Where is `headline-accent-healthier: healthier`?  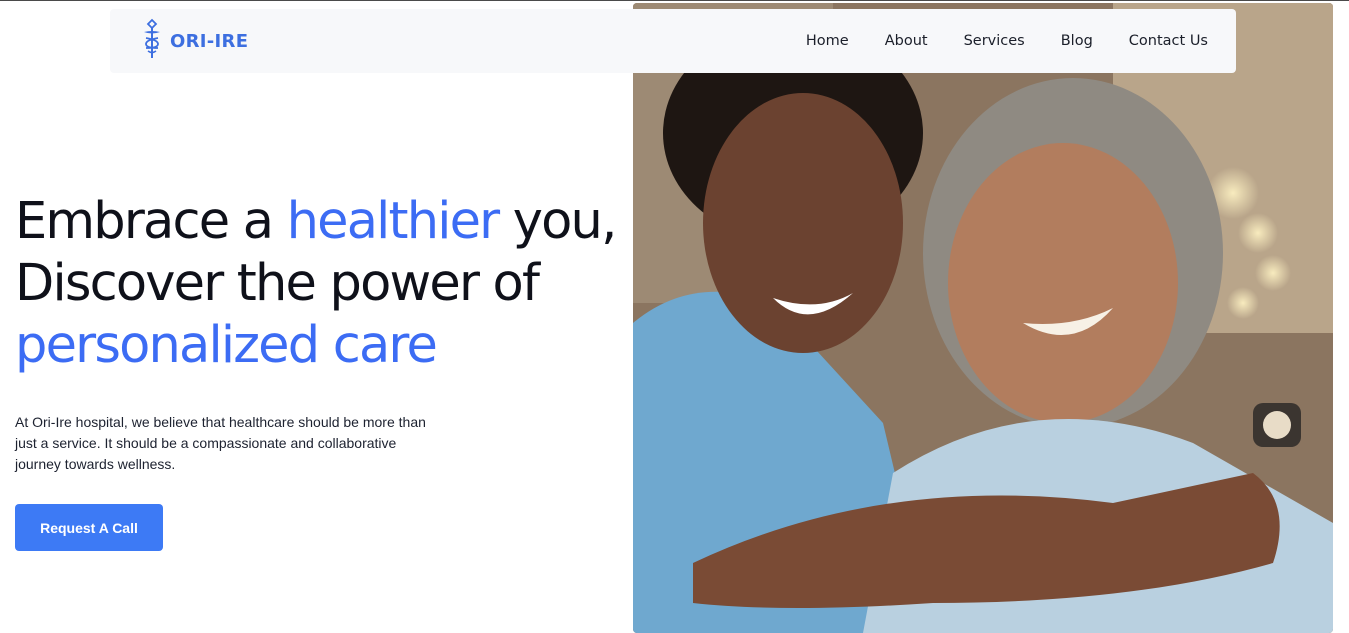 headline-accent-healthier: healthier is located at coordinates (393, 221).